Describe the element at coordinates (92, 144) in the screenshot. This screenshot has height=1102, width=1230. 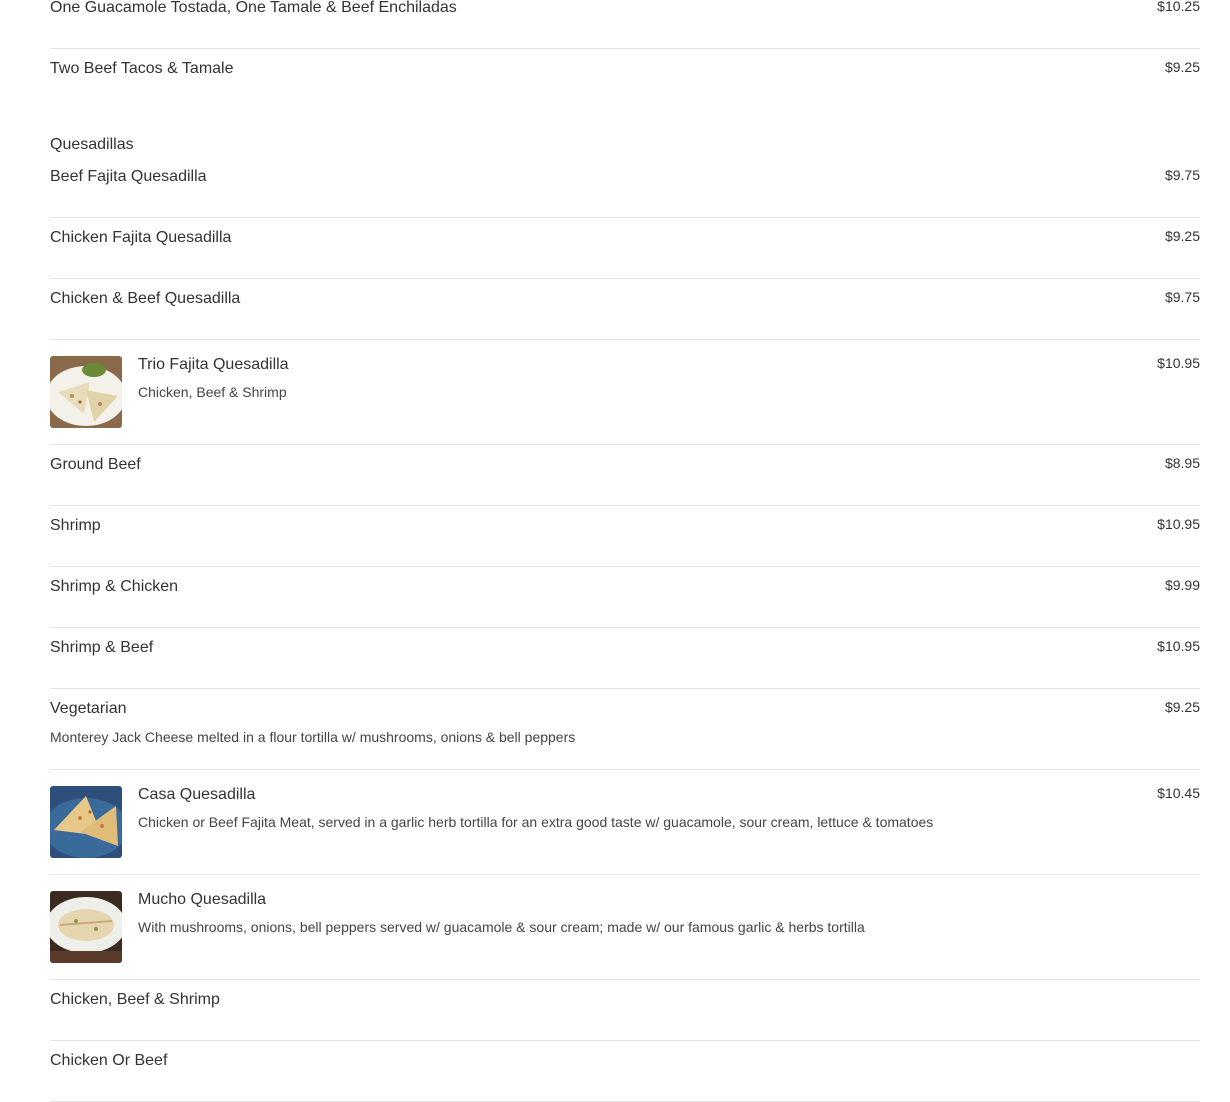
I see `section-title: Quesadillas` at that location.